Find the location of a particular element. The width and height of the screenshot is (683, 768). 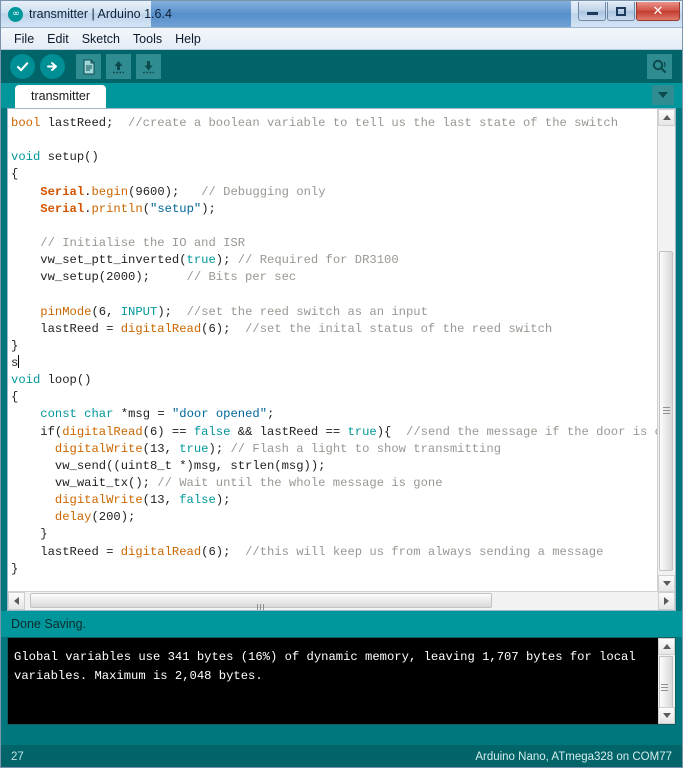

menu-item-edit: Edit is located at coordinates (59, 39).